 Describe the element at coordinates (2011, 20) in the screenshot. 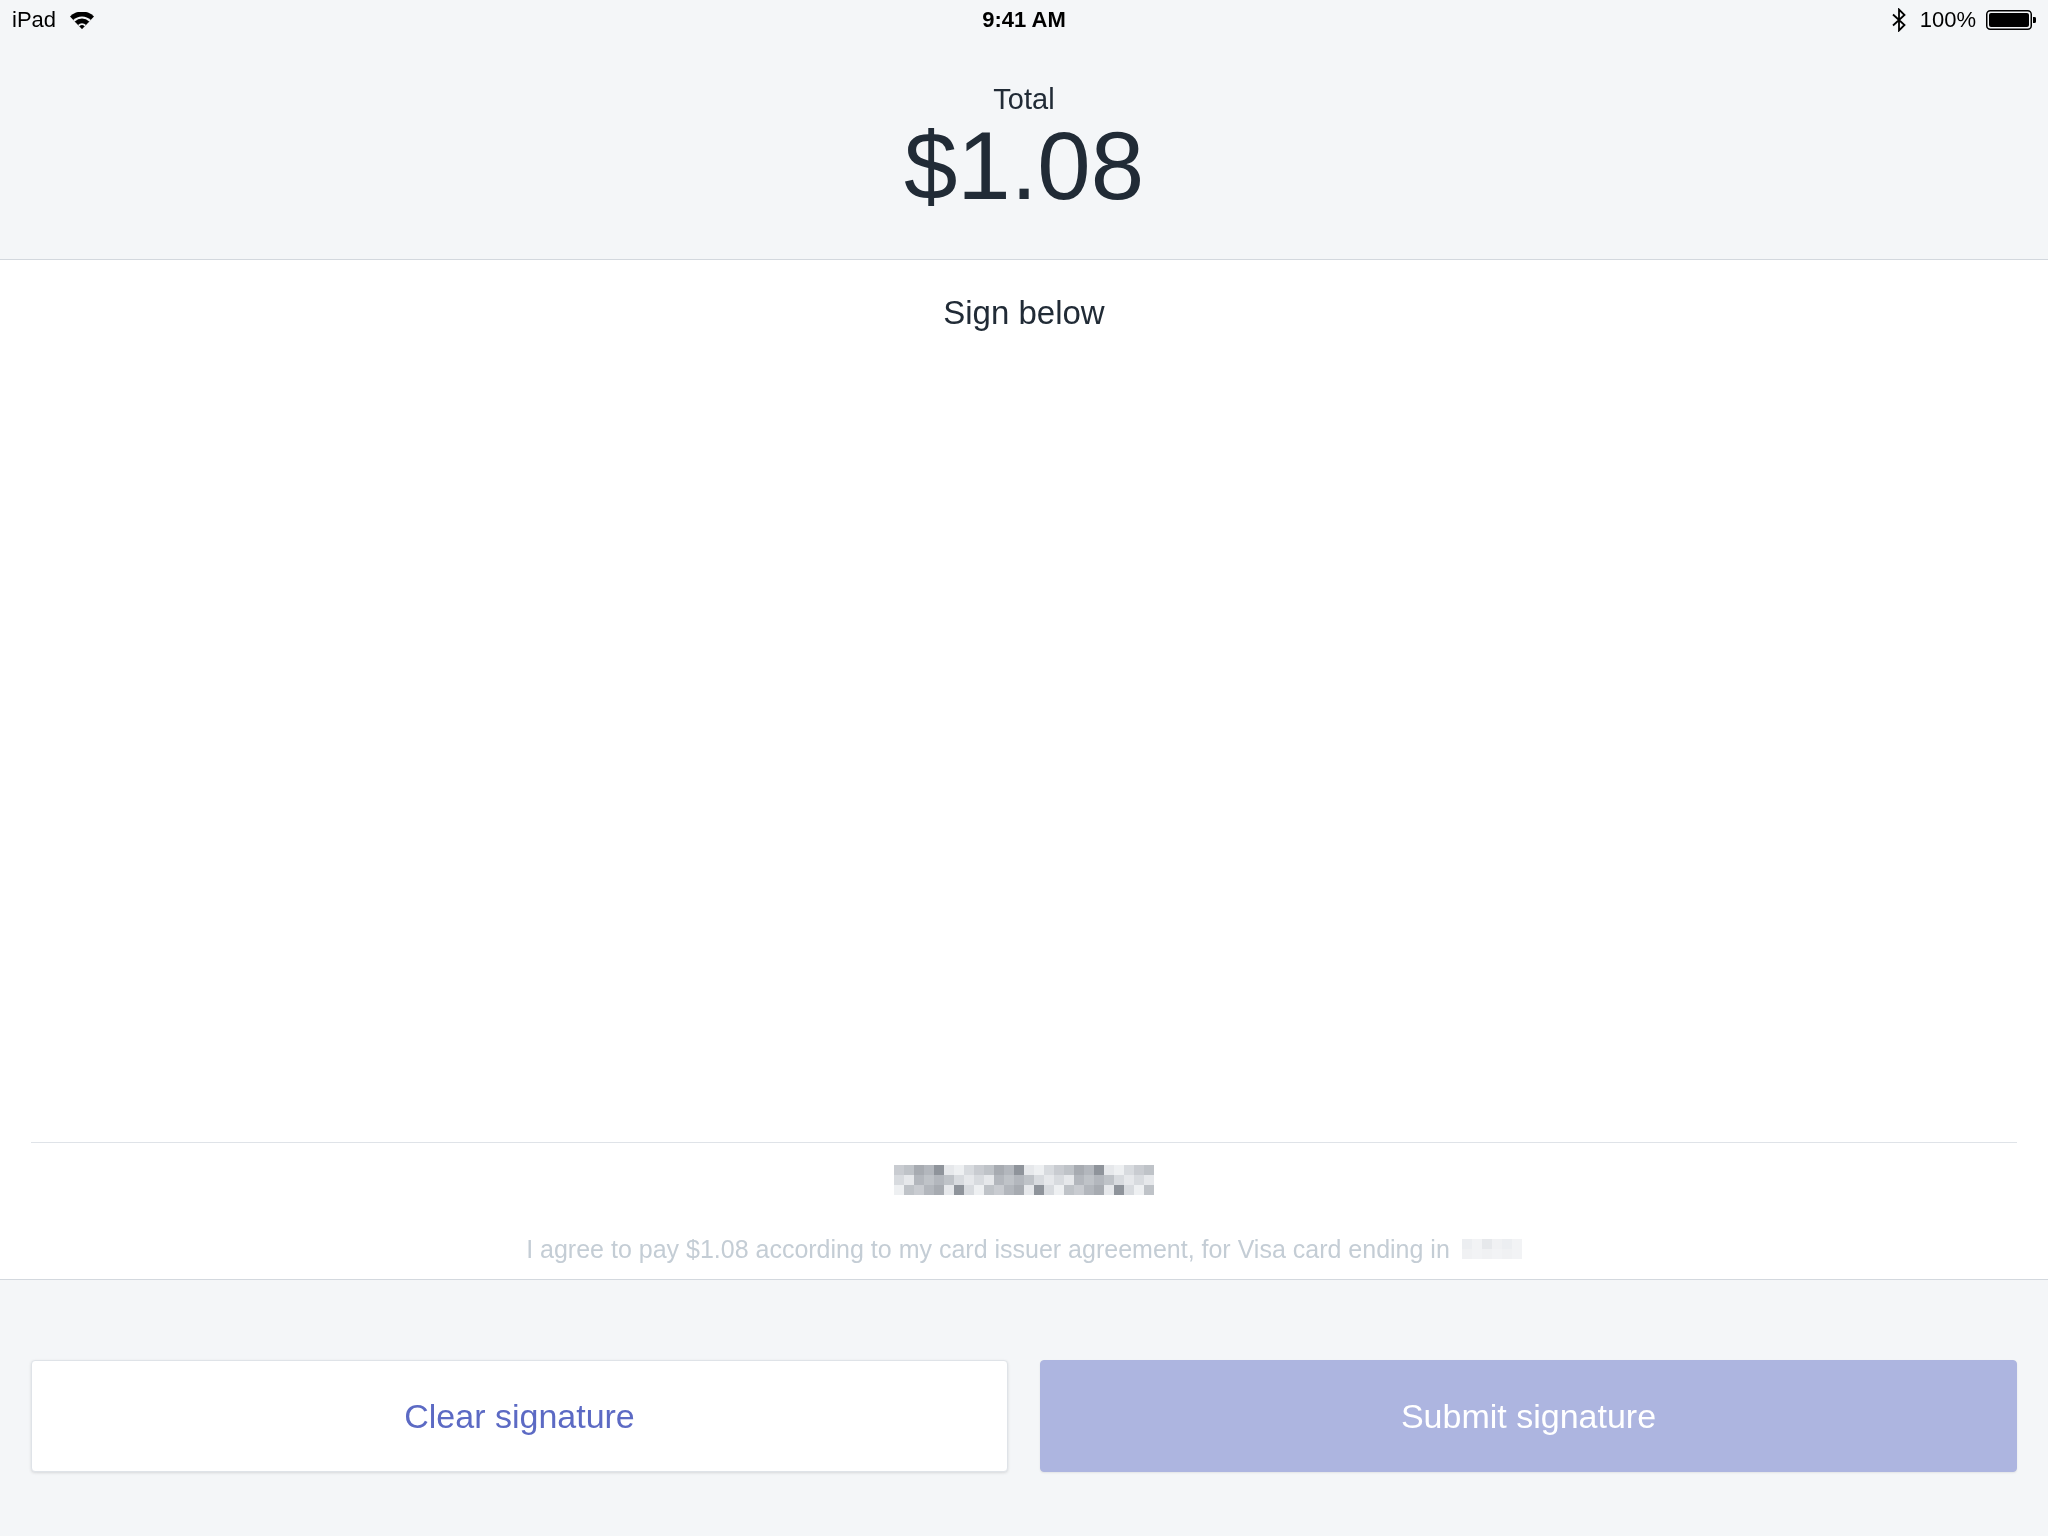

I see `battery-icon` at that location.